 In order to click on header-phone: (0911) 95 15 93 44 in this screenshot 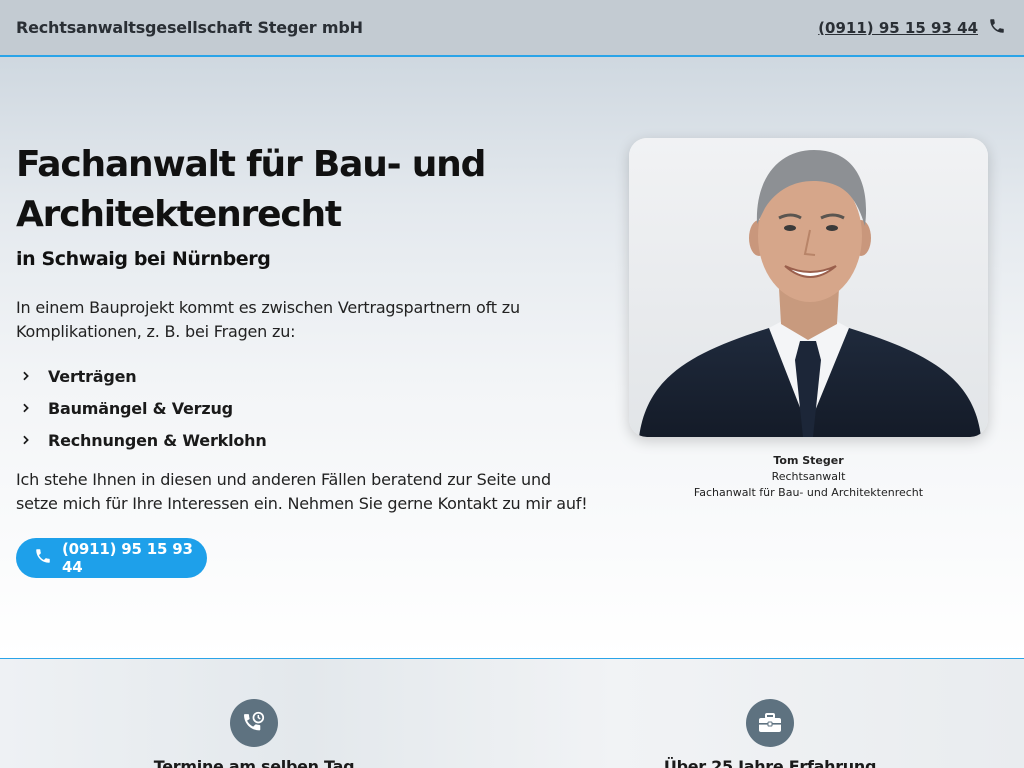, I will do `click(912, 28)`.